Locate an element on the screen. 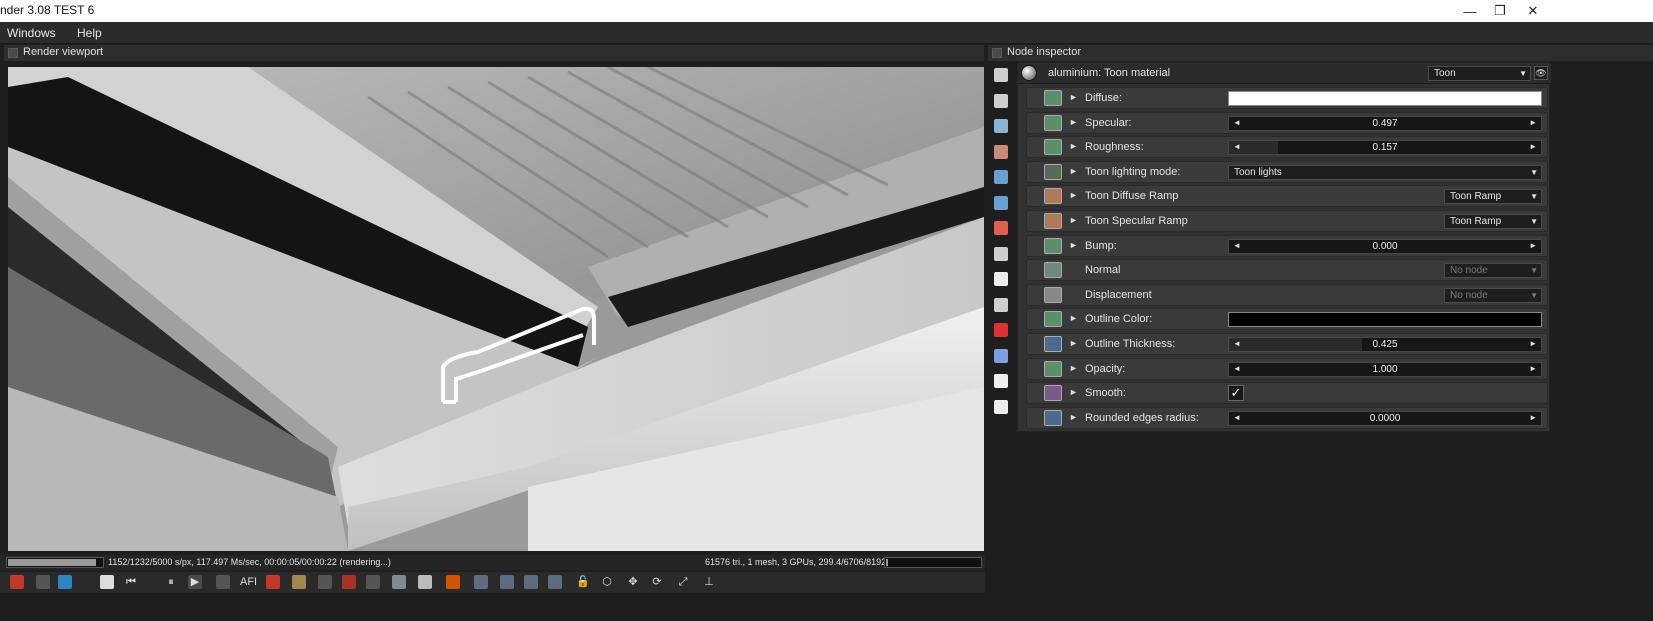 The height and width of the screenshot is (621, 1653). film-icon is located at coordinates (1001, 253).